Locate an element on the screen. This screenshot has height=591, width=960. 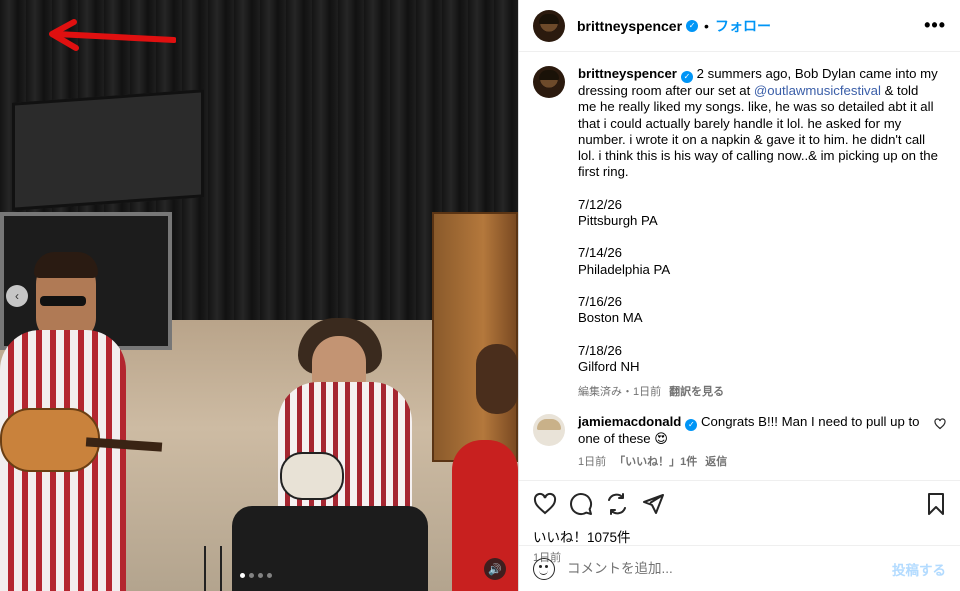
mic-stand is located at coordinates (213, 568).